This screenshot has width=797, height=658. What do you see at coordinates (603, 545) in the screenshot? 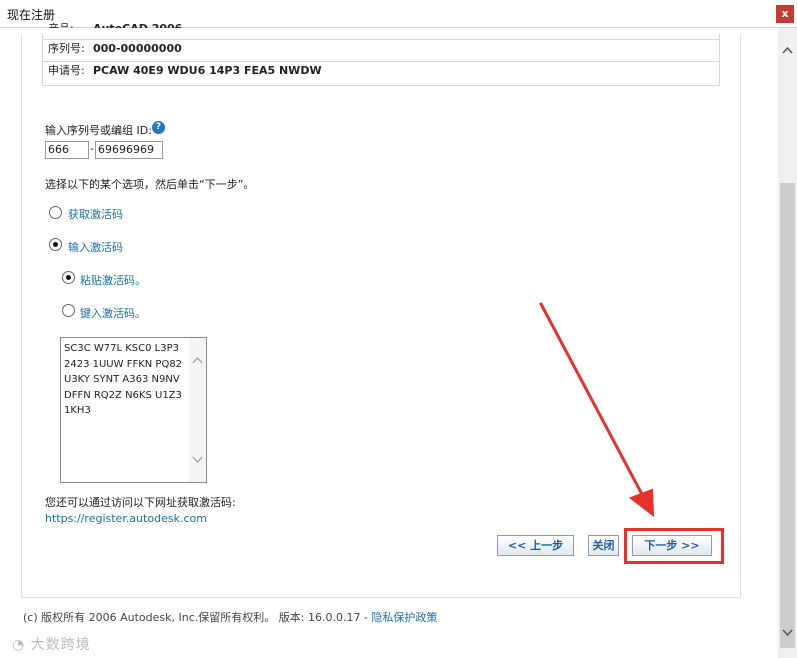
I see `close-button: 关闭` at bounding box center [603, 545].